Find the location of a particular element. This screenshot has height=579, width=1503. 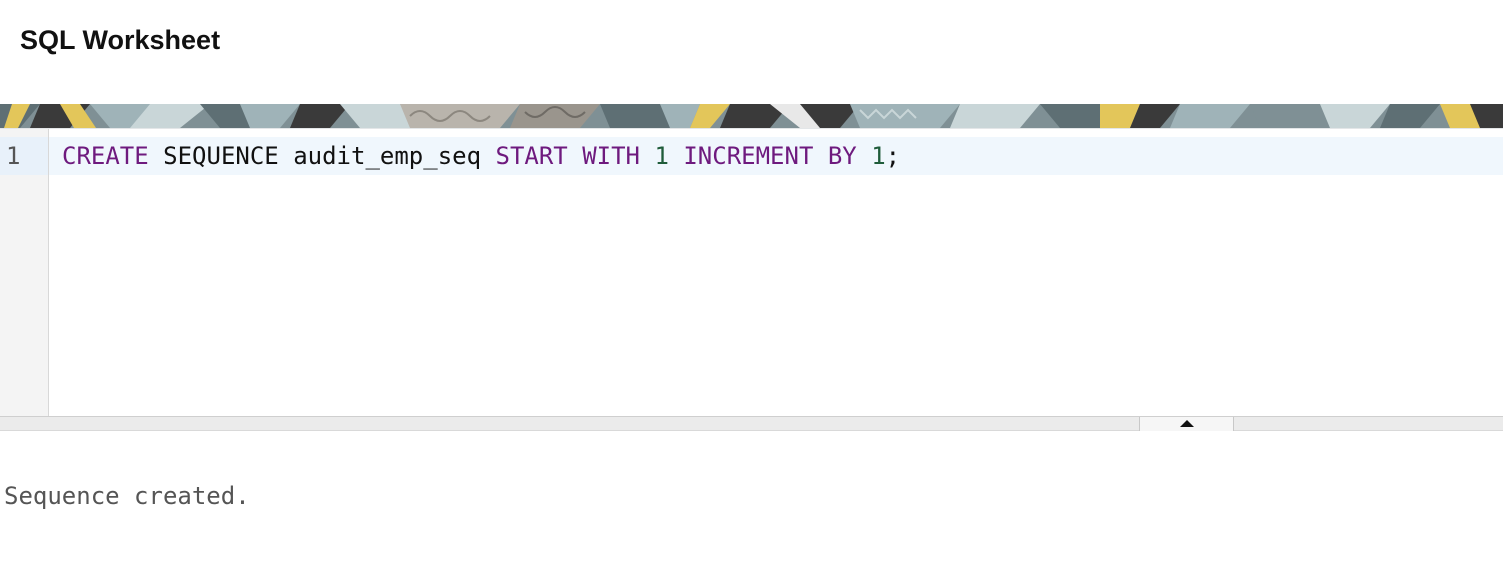

identifier-token: SEQUENCE is located at coordinates (221, 156).